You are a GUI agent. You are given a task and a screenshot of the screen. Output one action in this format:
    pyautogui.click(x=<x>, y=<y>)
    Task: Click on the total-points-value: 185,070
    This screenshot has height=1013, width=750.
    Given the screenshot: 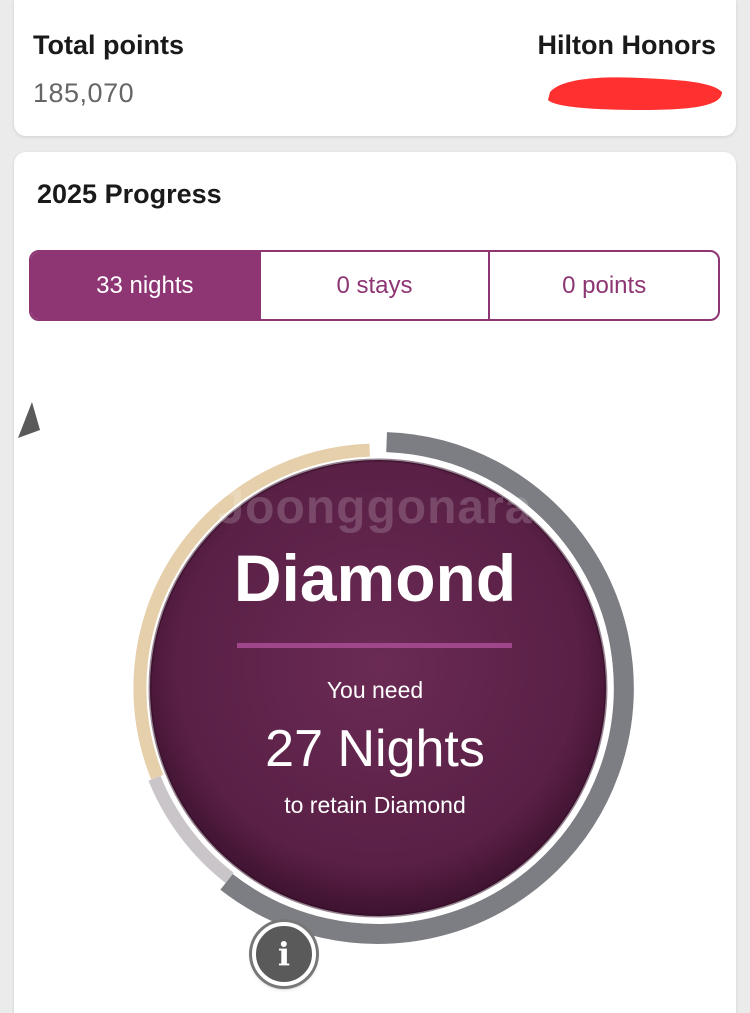 What is the action you would take?
    pyautogui.click(x=84, y=93)
    